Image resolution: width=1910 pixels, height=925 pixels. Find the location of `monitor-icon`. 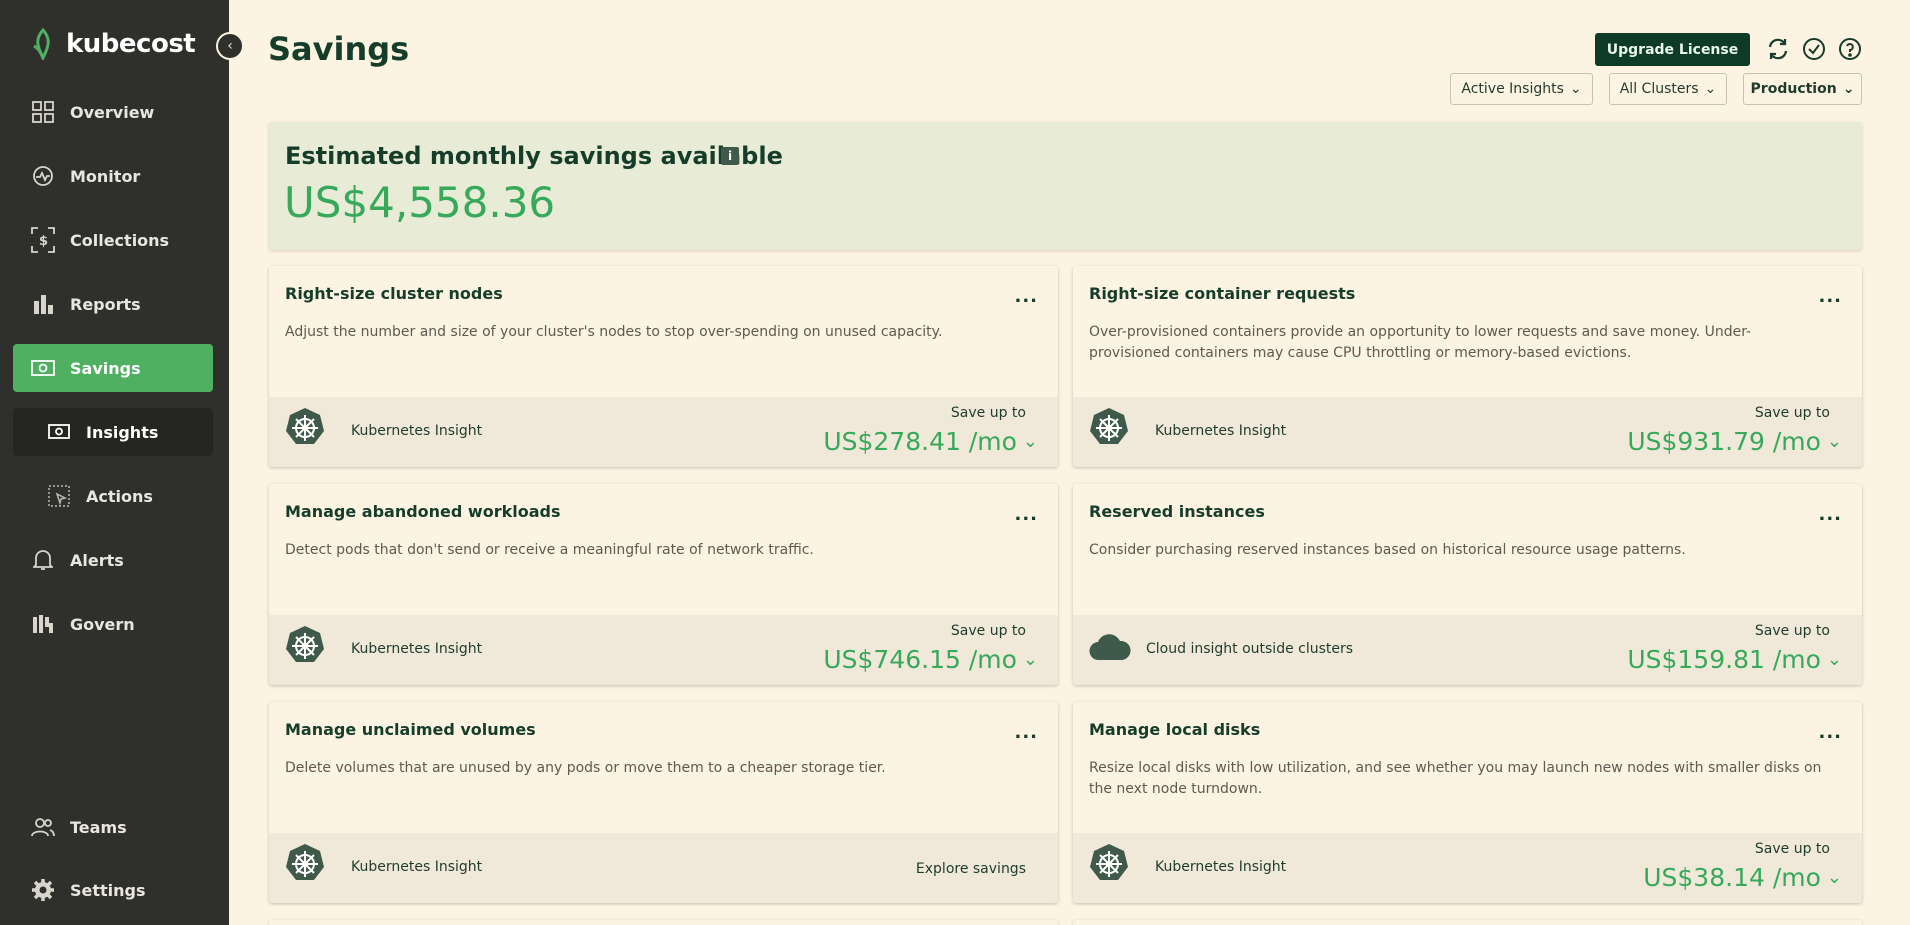

monitor-icon is located at coordinates (43, 176).